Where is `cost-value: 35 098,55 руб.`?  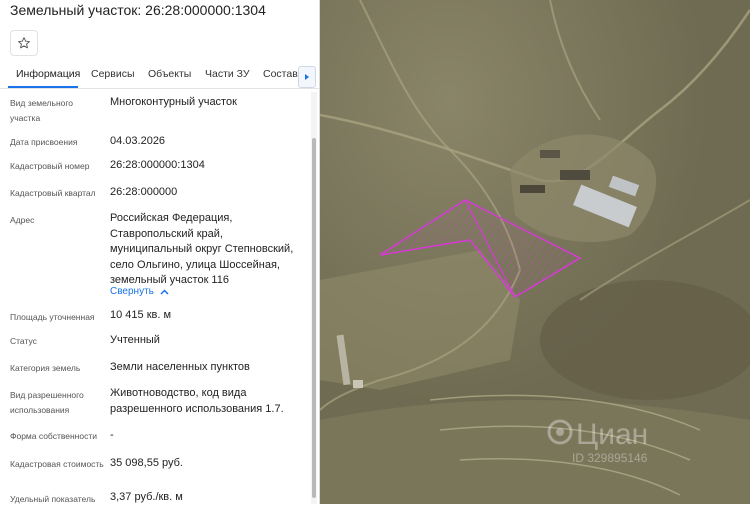
cost-value: 35 098,55 руб. is located at coordinates (146, 463).